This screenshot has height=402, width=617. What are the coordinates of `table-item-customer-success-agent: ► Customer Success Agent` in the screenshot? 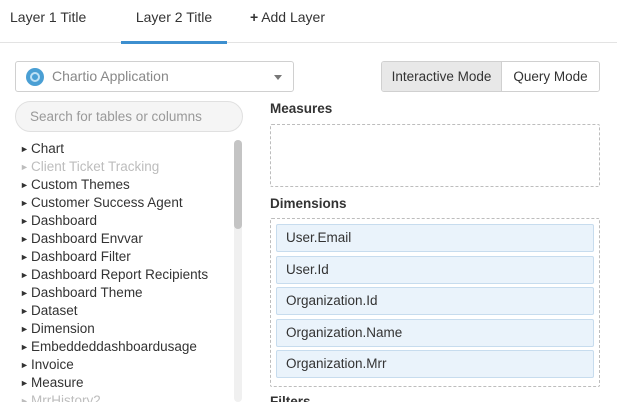 It's located at (126, 203).